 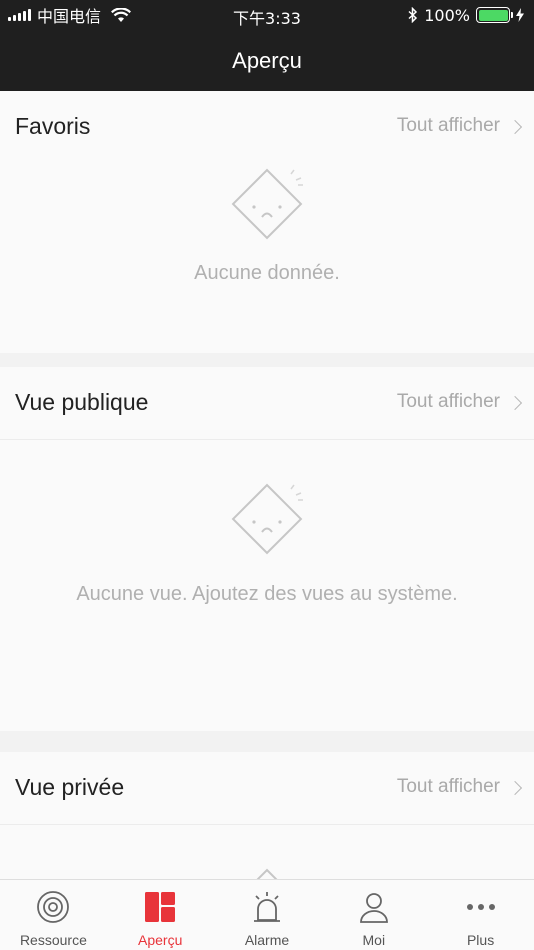 What do you see at coordinates (53, 940) in the screenshot?
I see `tab-label: Ressource` at bounding box center [53, 940].